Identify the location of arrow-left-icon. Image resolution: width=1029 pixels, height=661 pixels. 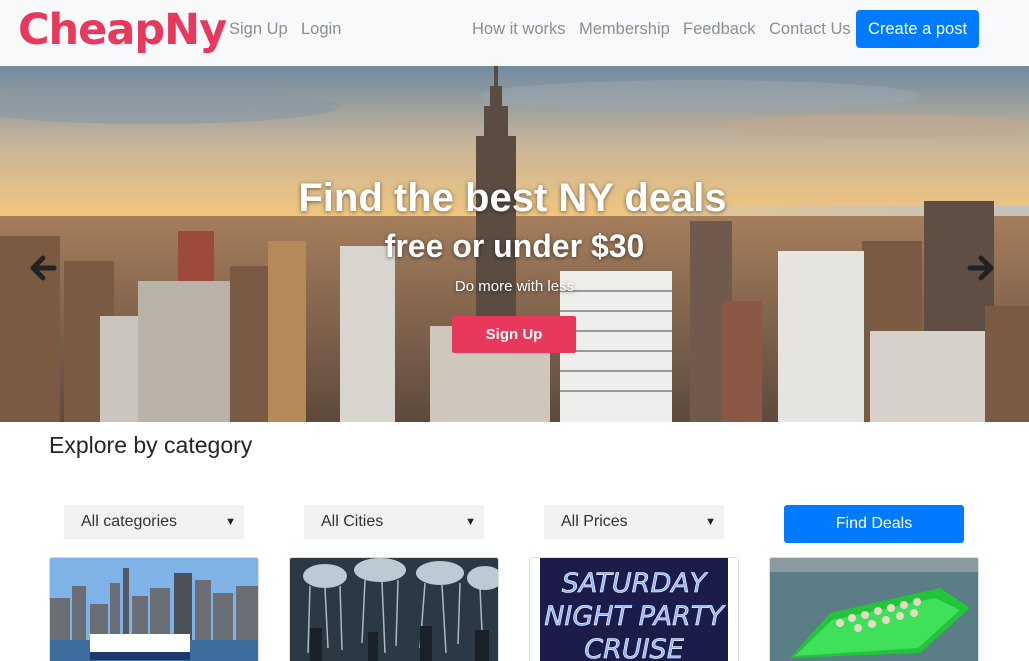
(43, 268).